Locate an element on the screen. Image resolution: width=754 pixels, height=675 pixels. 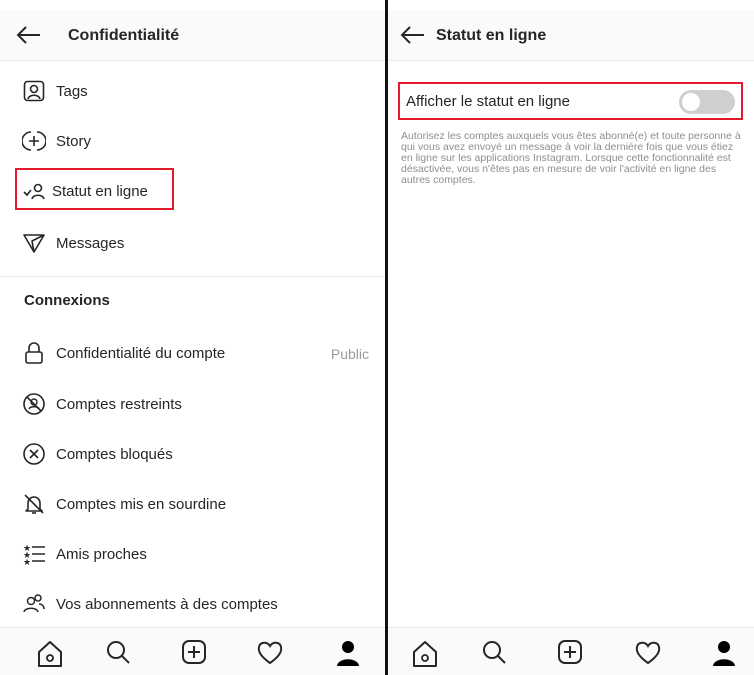
online-status-highlight is located at coordinates (94, 189).